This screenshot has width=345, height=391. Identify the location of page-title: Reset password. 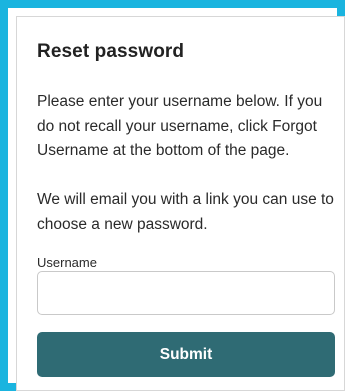
(111, 51).